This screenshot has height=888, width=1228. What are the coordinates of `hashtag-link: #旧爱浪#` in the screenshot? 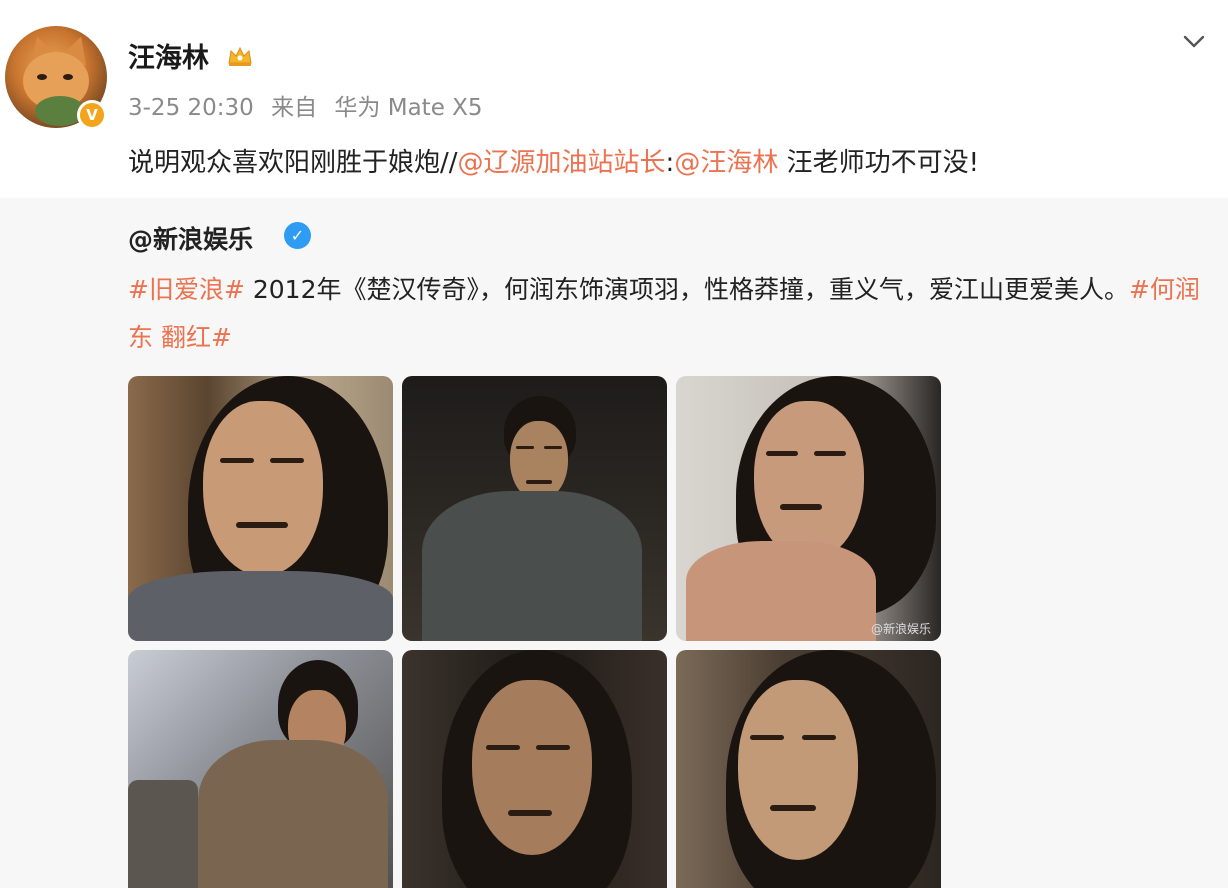 It's located at (186, 289).